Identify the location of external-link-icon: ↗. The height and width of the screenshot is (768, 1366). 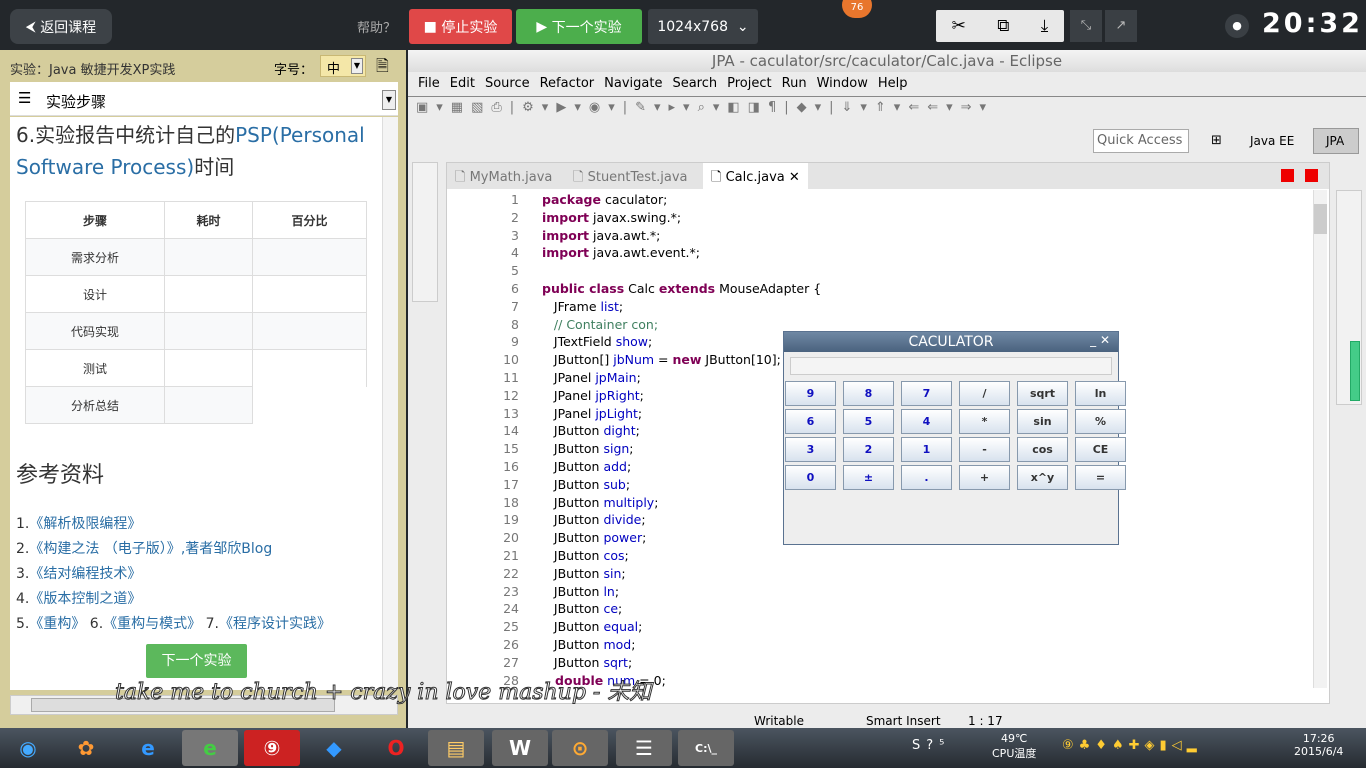
(1121, 26).